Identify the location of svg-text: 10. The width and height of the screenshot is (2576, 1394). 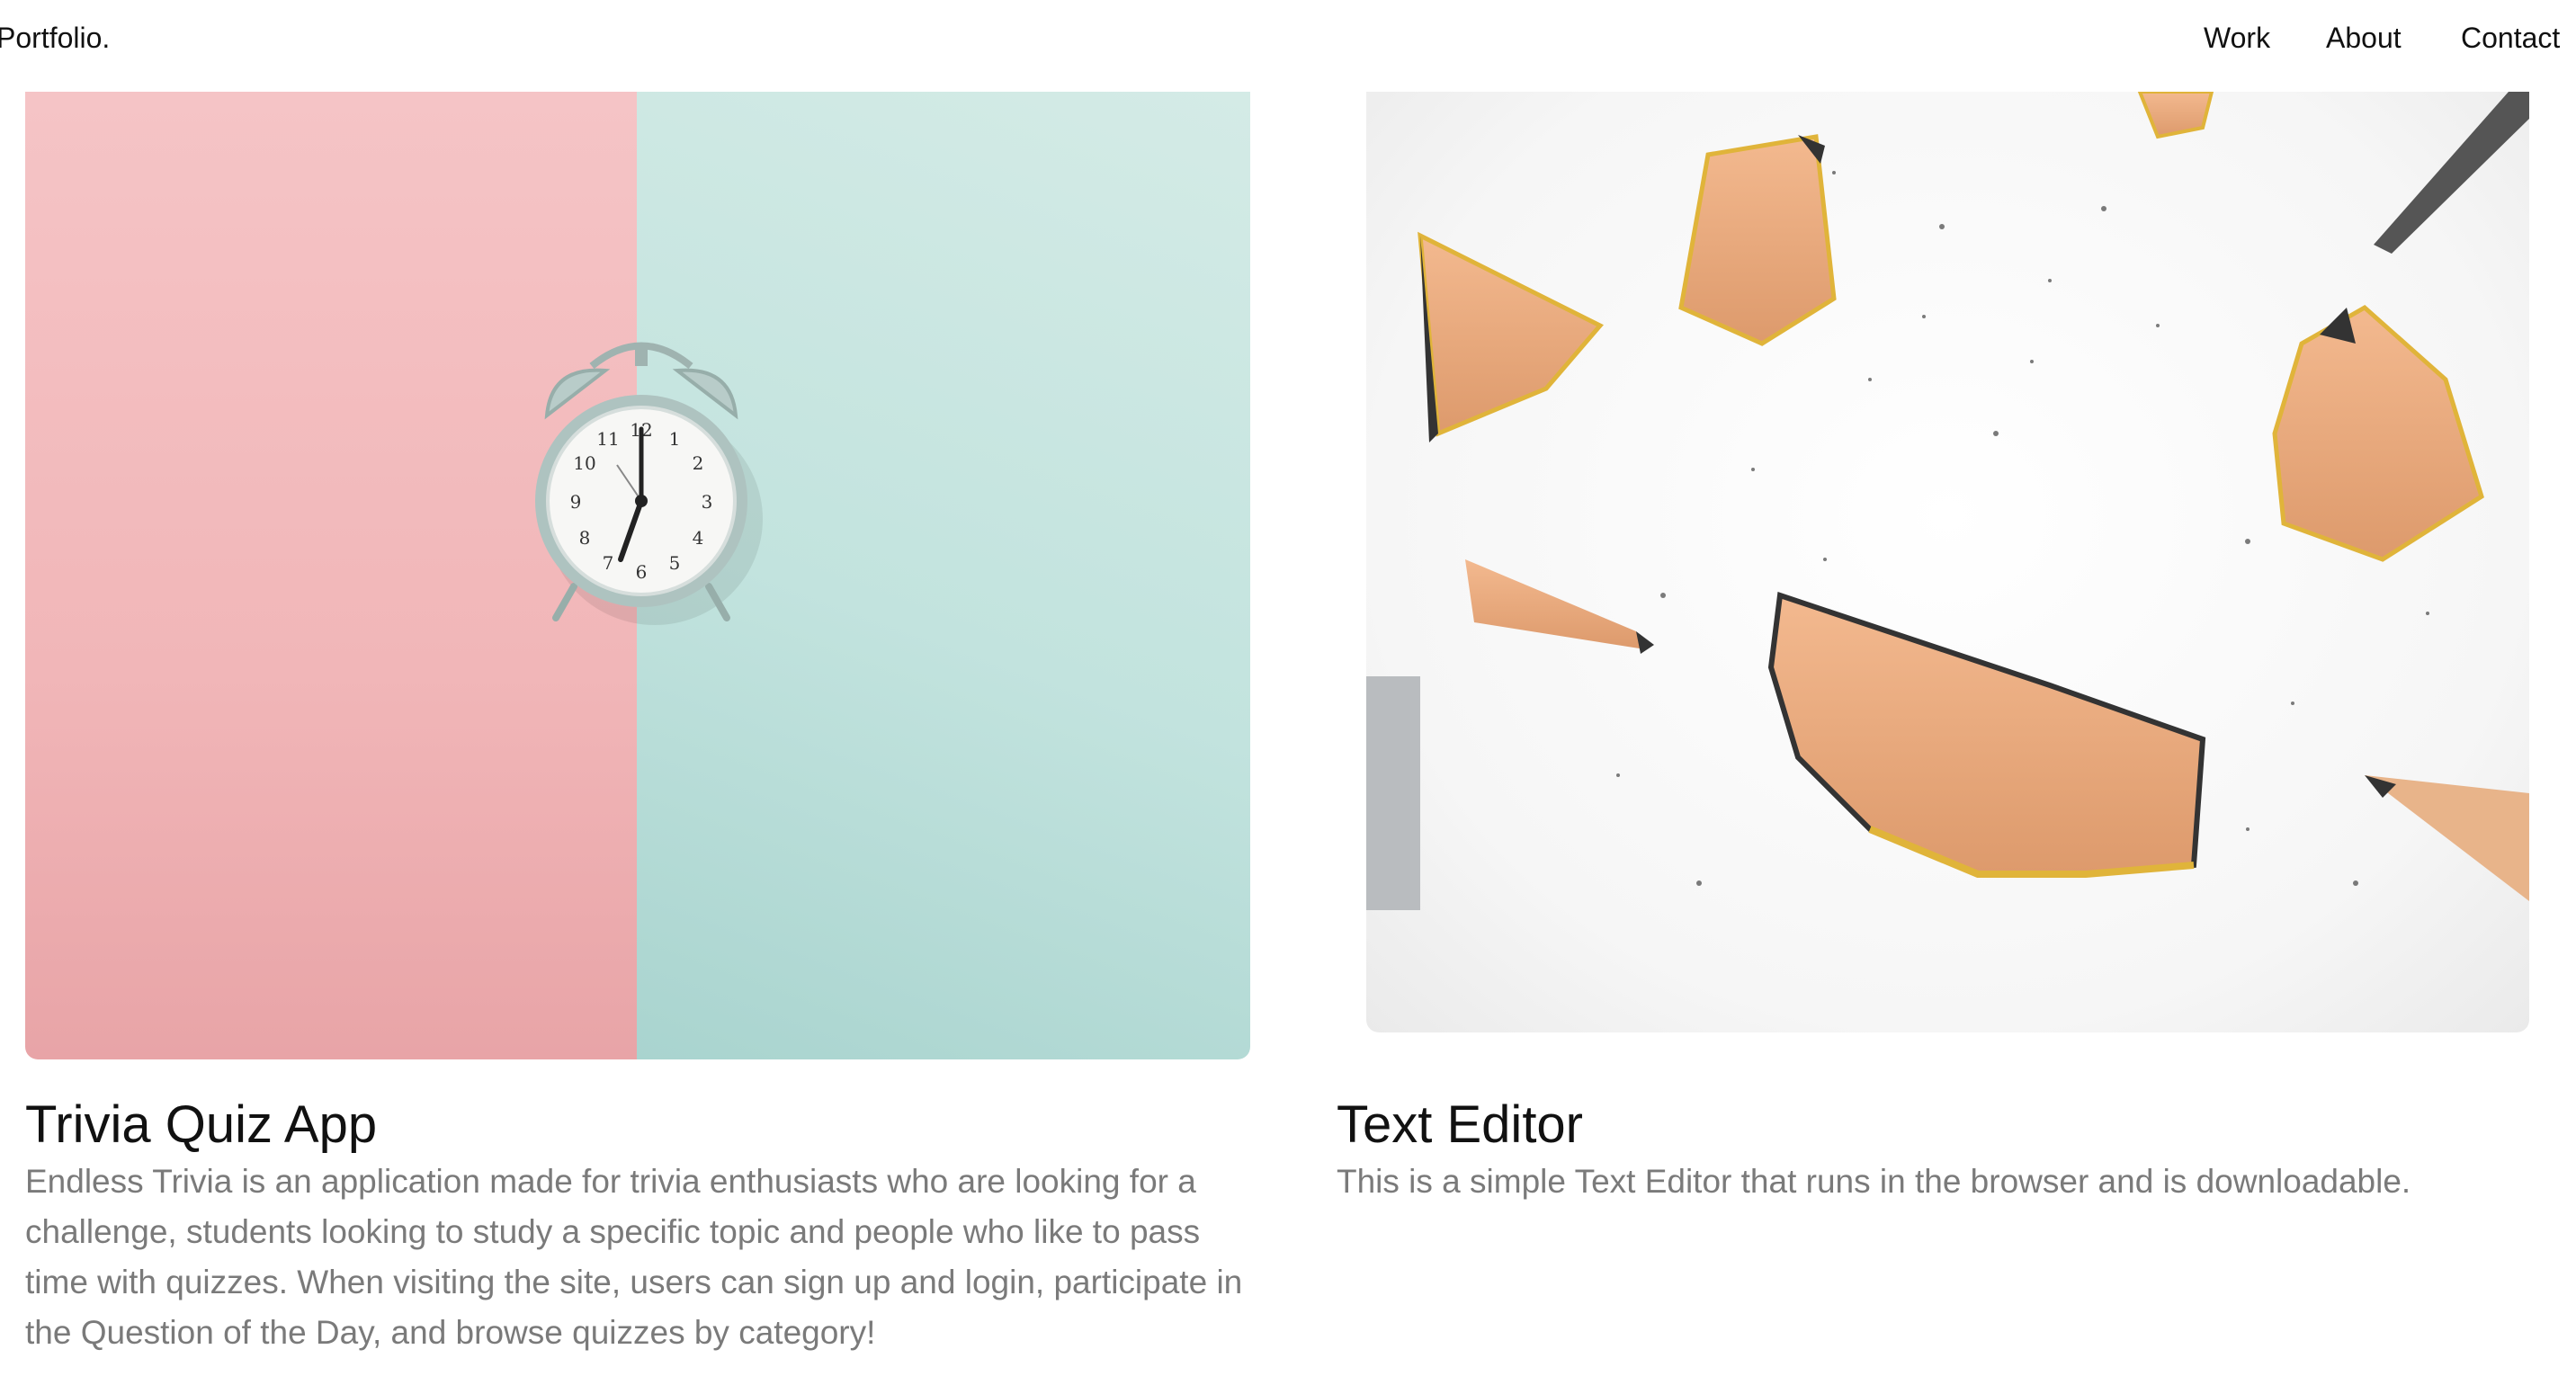
(584, 463).